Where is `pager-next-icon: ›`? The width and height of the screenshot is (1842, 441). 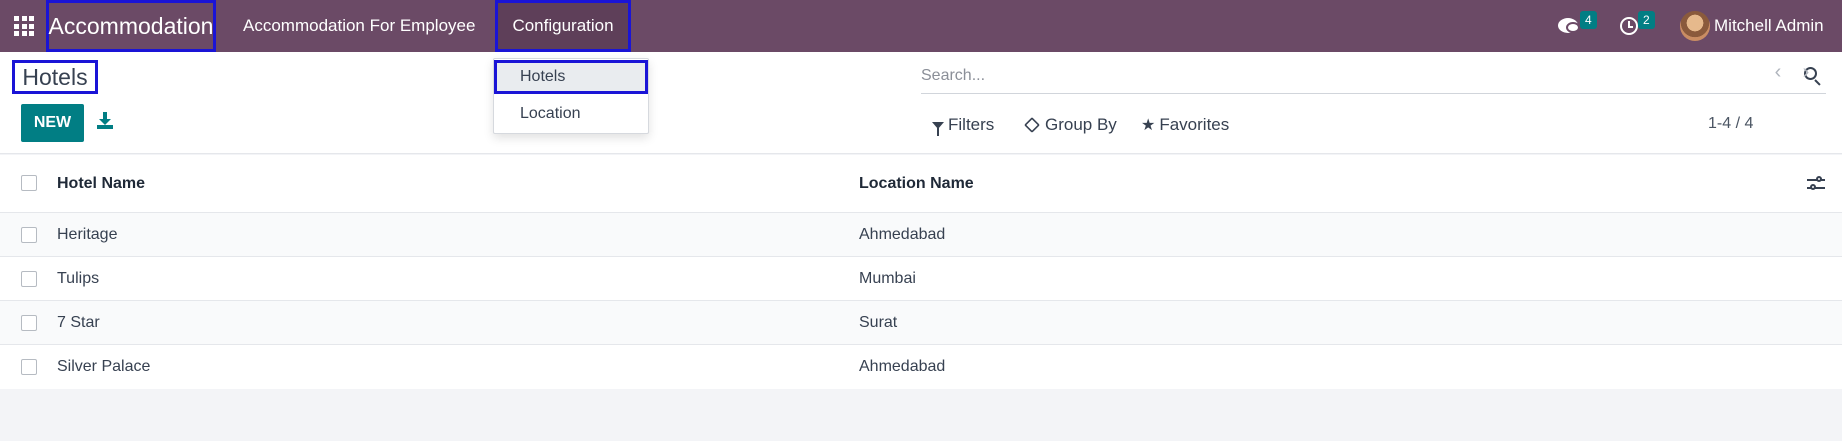
pager-next-icon: › is located at coordinates (1806, 72).